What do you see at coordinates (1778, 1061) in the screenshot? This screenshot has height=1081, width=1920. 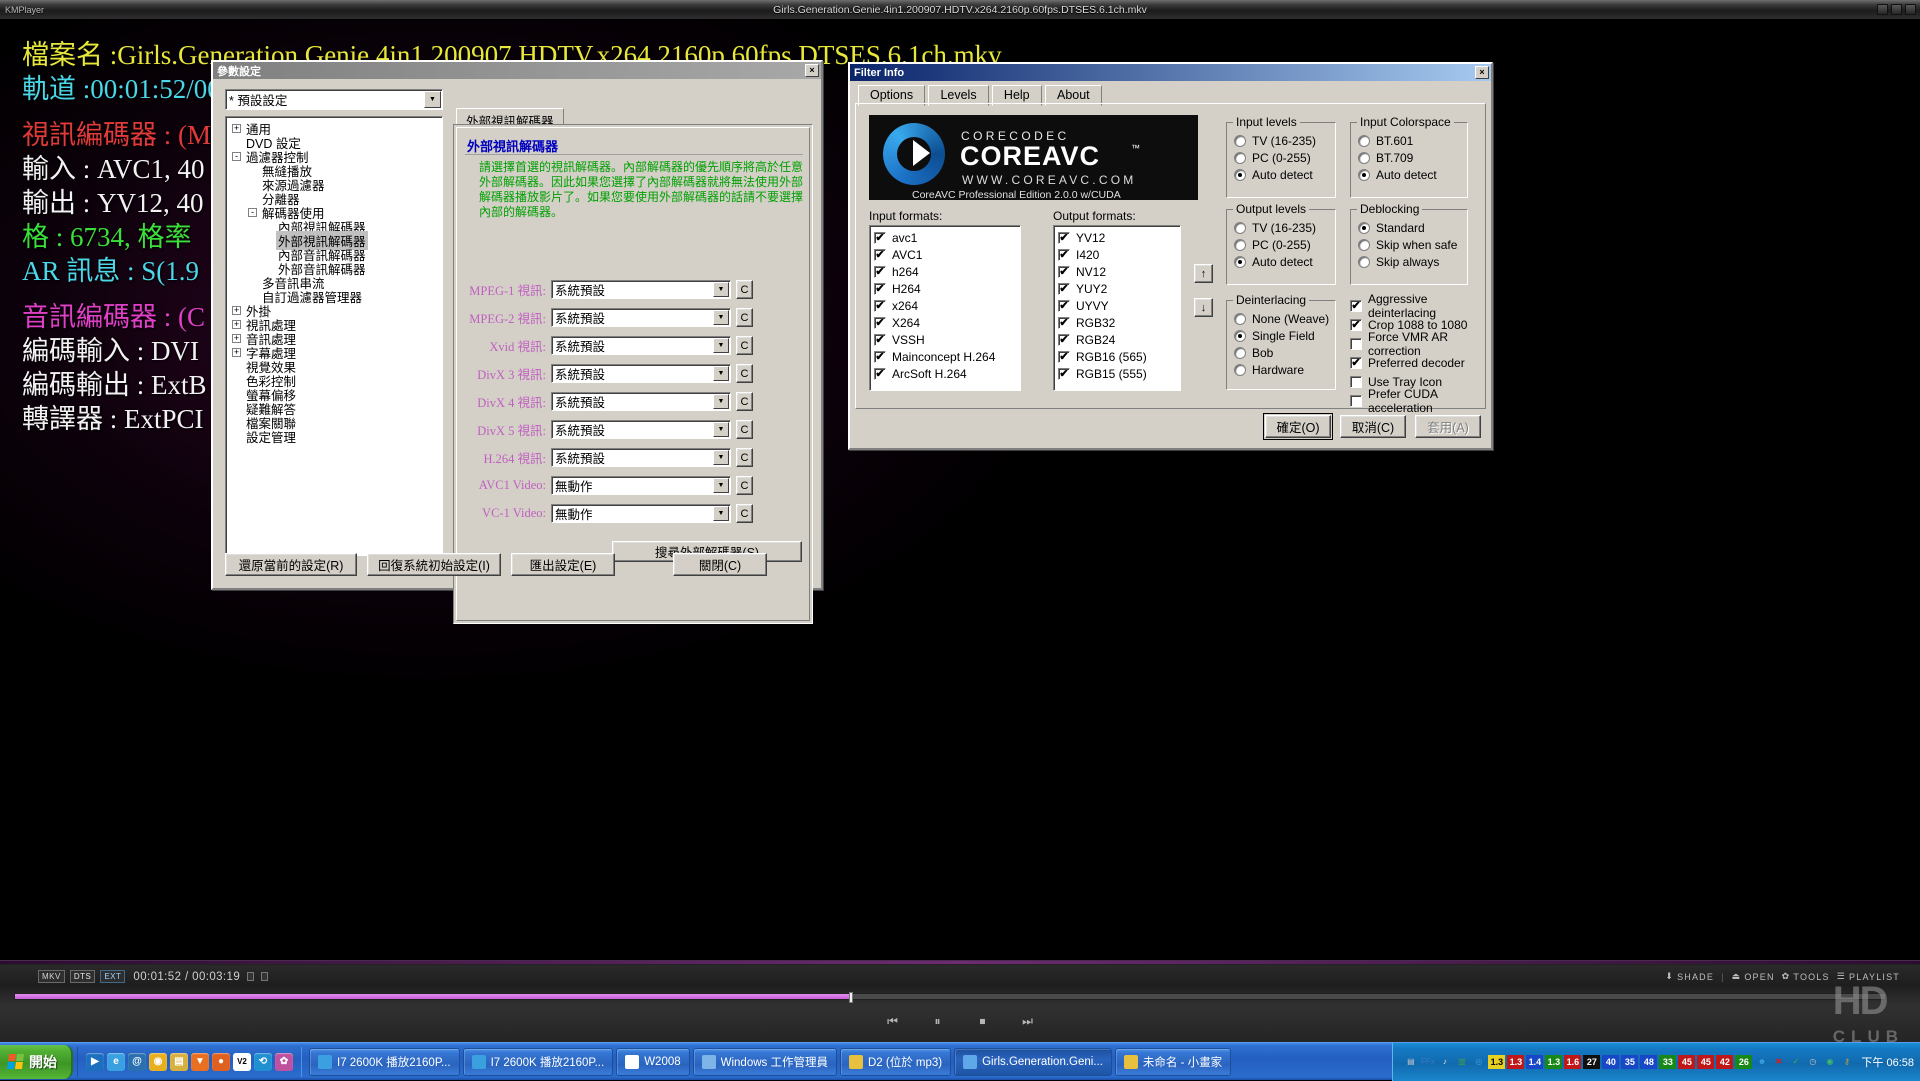 I see `antivirus-icon: ✖` at bounding box center [1778, 1061].